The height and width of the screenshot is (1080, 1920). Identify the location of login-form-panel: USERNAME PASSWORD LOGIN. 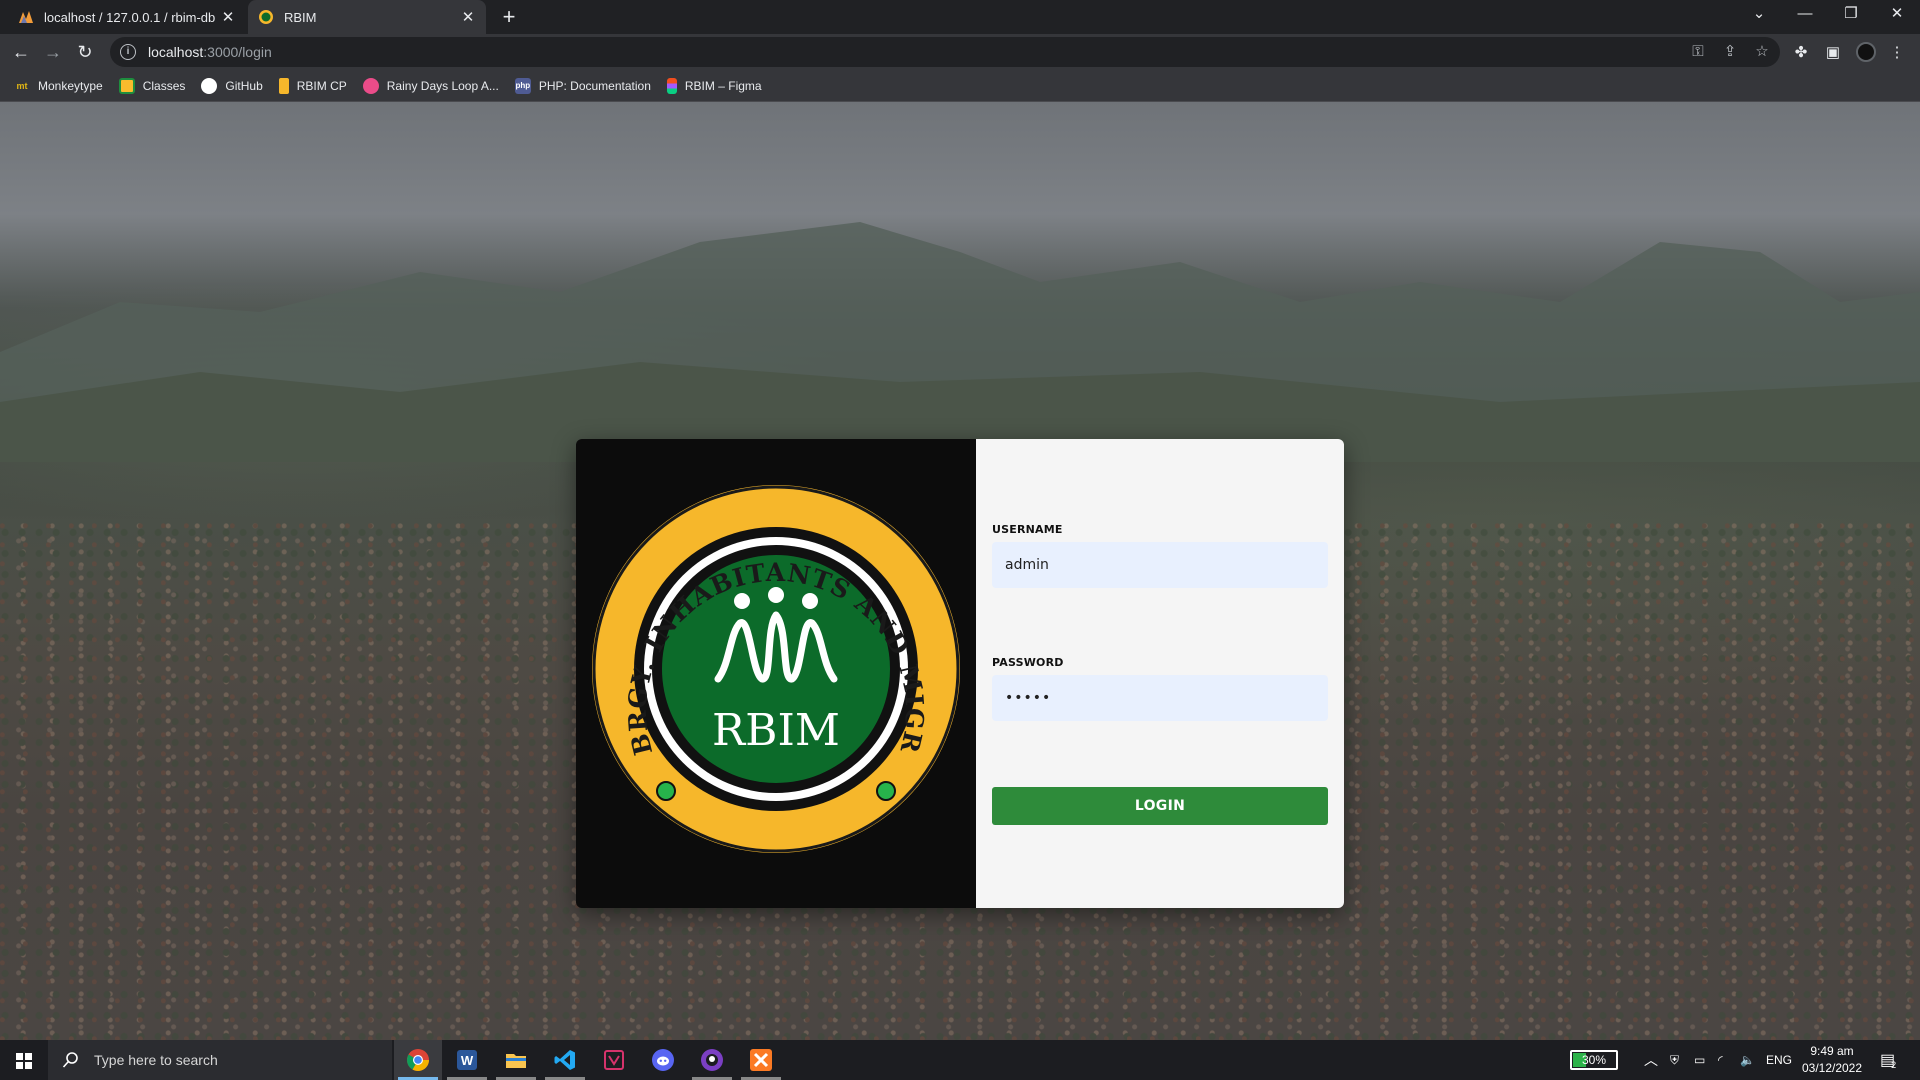
(1160, 673).